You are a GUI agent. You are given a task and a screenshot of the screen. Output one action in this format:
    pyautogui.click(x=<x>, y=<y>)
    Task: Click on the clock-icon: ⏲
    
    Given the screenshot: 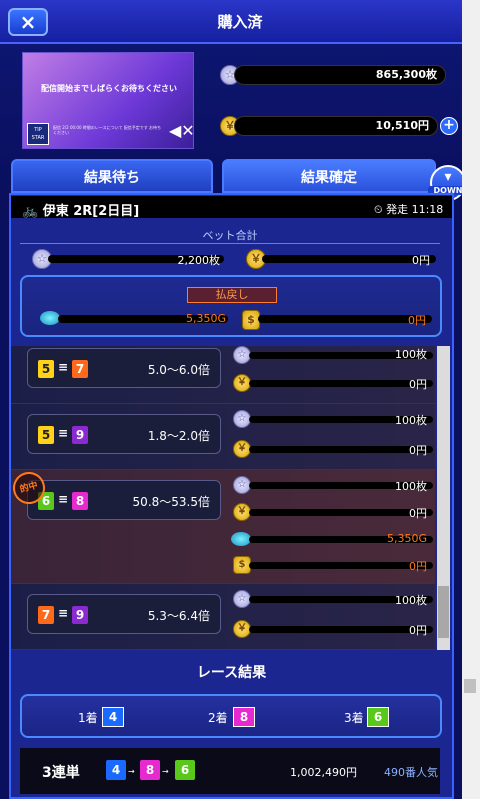 What is the action you would take?
    pyautogui.click(x=378, y=209)
    